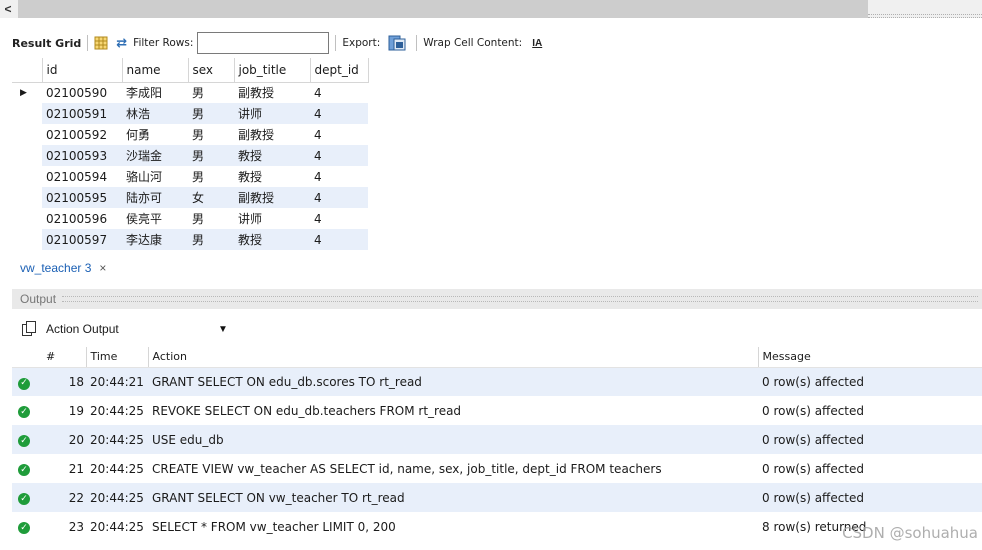 The width and height of the screenshot is (982, 550). What do you see at coordinates (155, 218) in the screenshot?
I see `cell-name: 侯亮平` at bounding box center [155, 218].